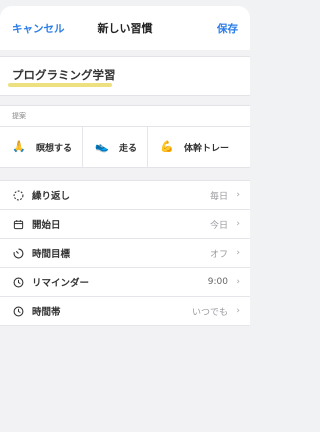  I want to click on running-shoe-icon: 👟, so click(102, 146).